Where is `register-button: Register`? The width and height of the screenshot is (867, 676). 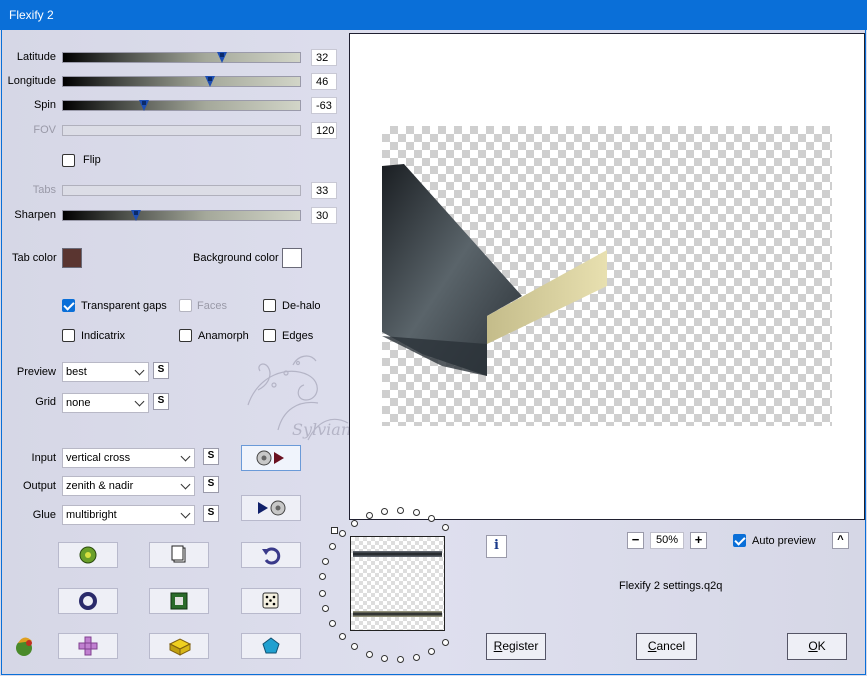
register-button: Register is located at coordinates (516, 646).